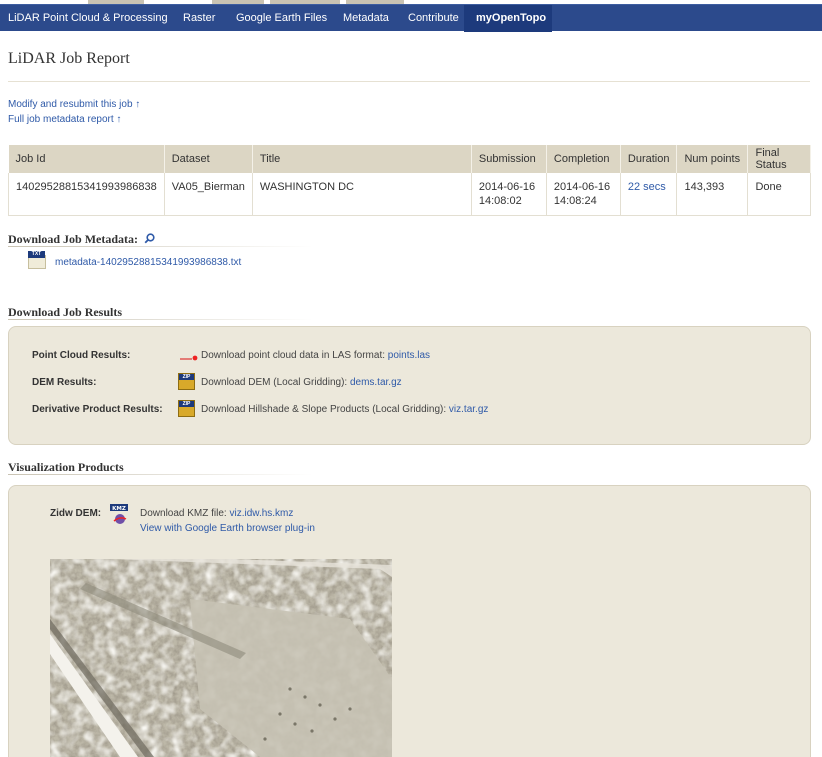 Image resolution: width=822 pixels, height=757 pixels. What do you see at coordinates (64, 119) in the screenshot?
I see `full-metadata-link: Full job metadata report ↑` at bounding box center [64, 119].